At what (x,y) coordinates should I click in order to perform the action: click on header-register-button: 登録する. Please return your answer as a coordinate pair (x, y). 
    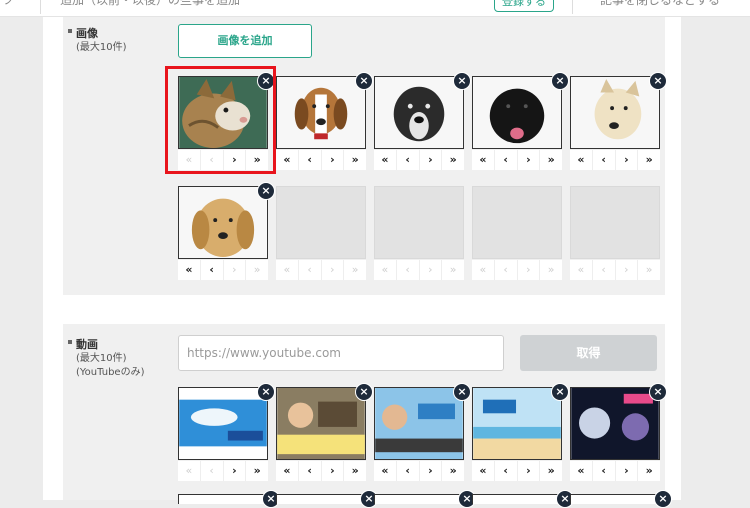
    Looking at the image, I should click on (524, 6).